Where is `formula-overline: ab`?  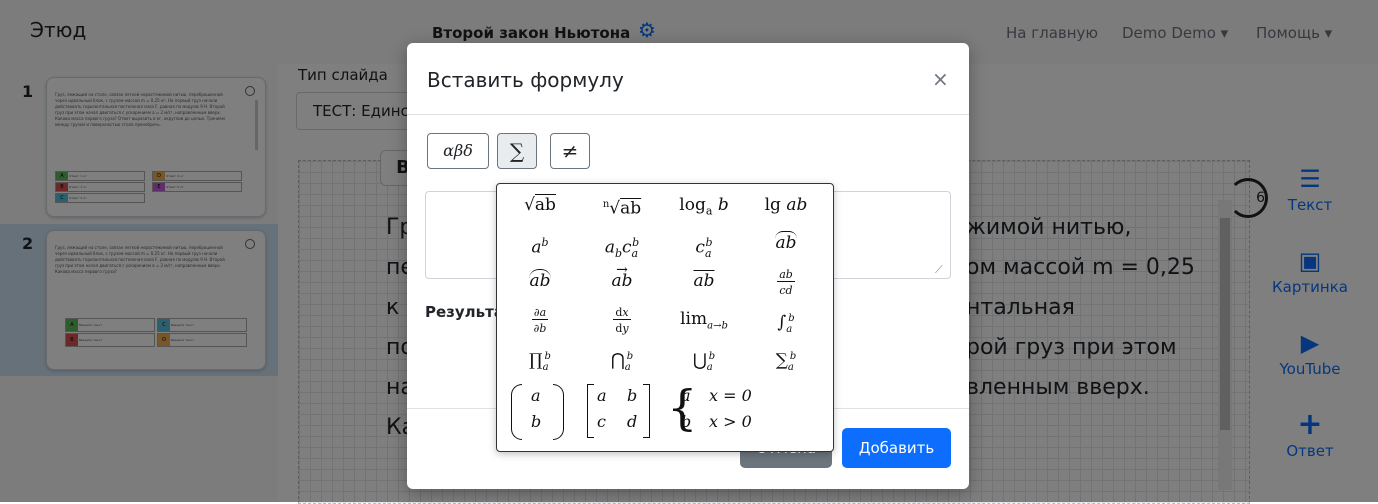
formula-overline: ab is located at coordinates (704, 281).